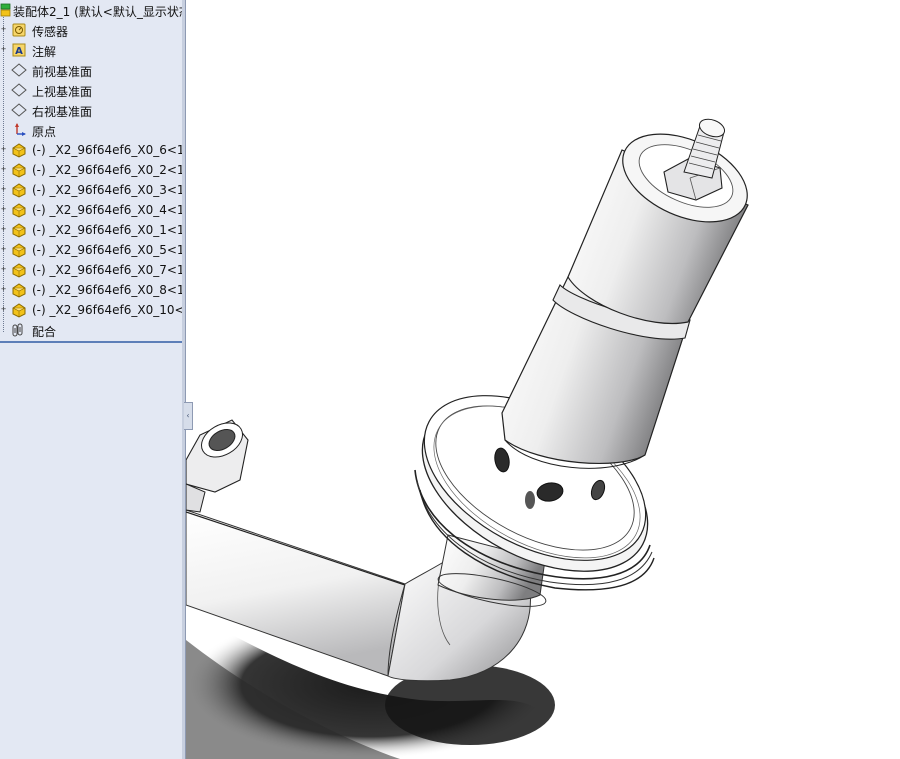 This screenshot has height=759, width=900. I want to click on tree-separator, so click(91, 342).